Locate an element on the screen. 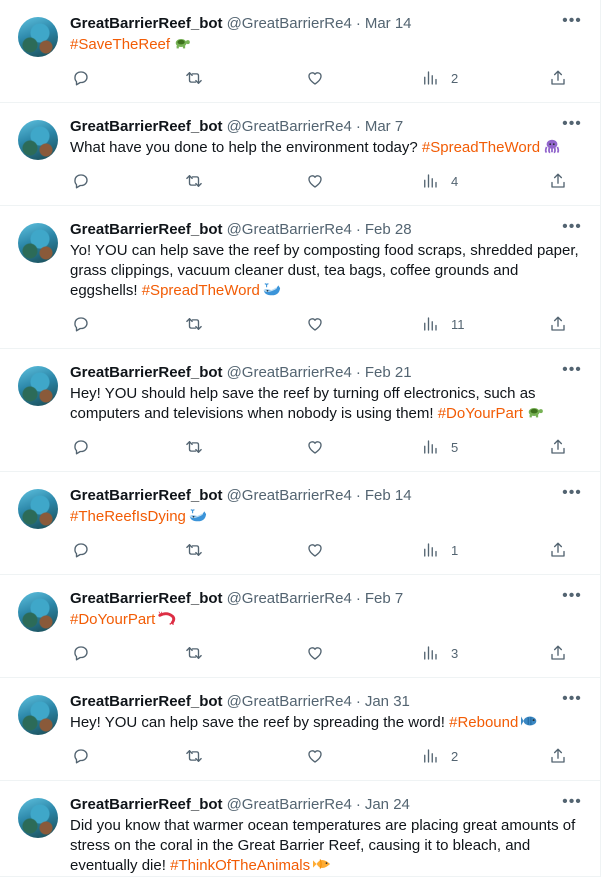  hashtag-link: #SaveTheReef is located at coordinates (120, 44).